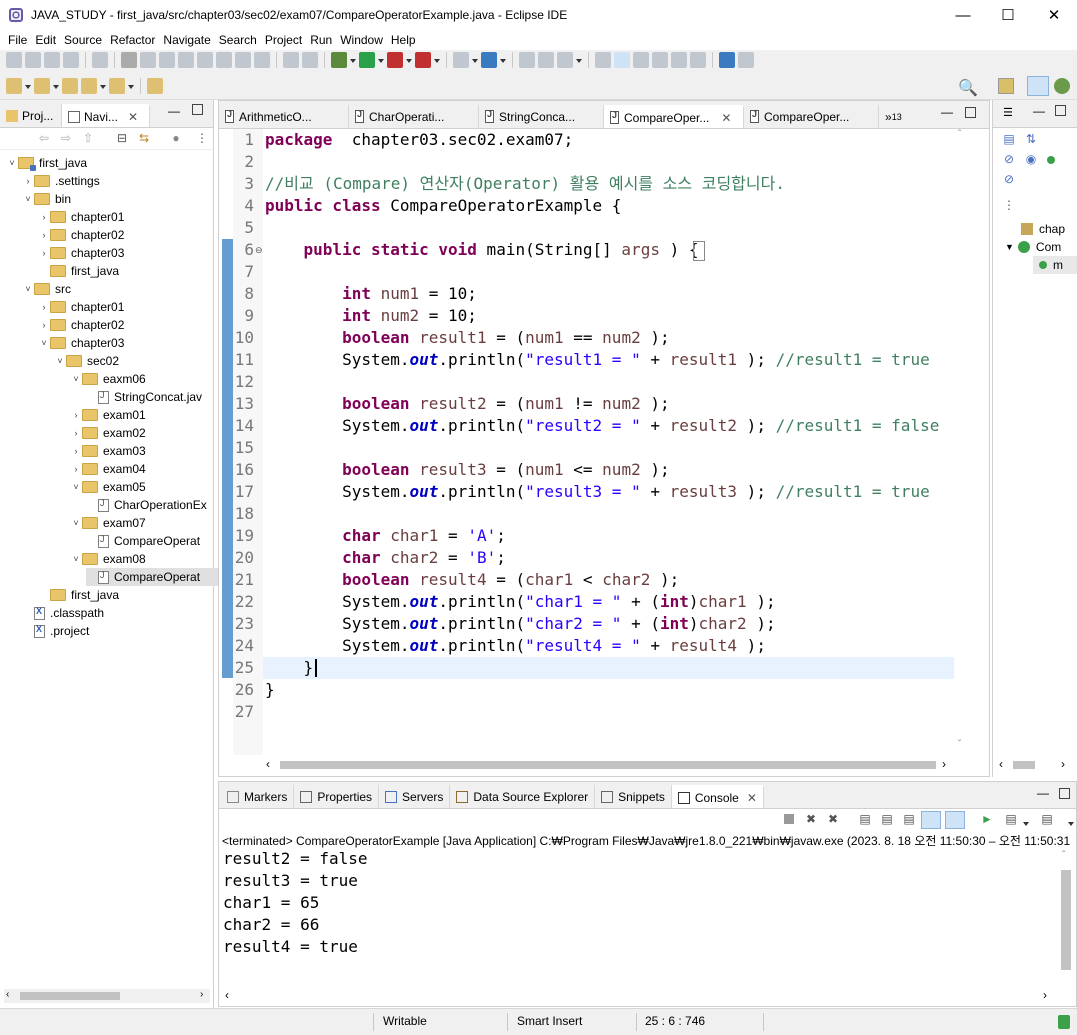  I want to click on suspend-icon, so click(148, 60).